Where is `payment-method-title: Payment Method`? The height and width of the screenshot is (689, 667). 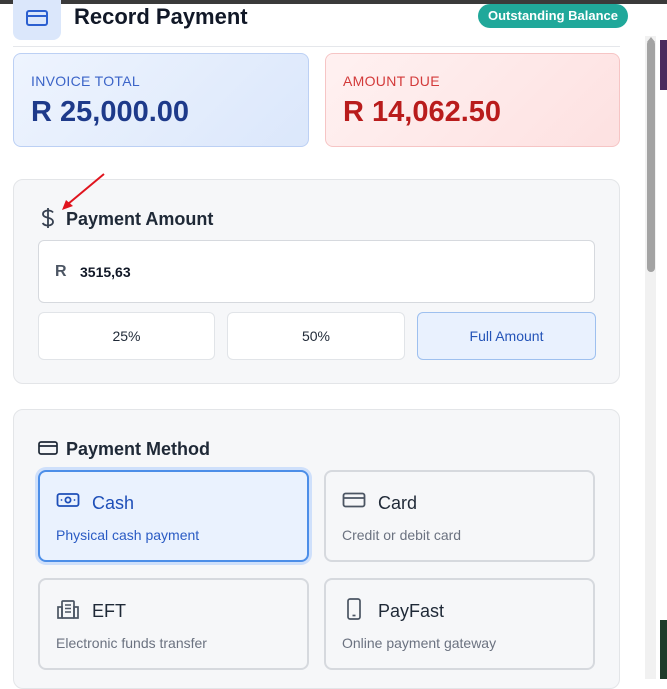 payment-method-title: Payment Method is located at coordinates (138, 449).